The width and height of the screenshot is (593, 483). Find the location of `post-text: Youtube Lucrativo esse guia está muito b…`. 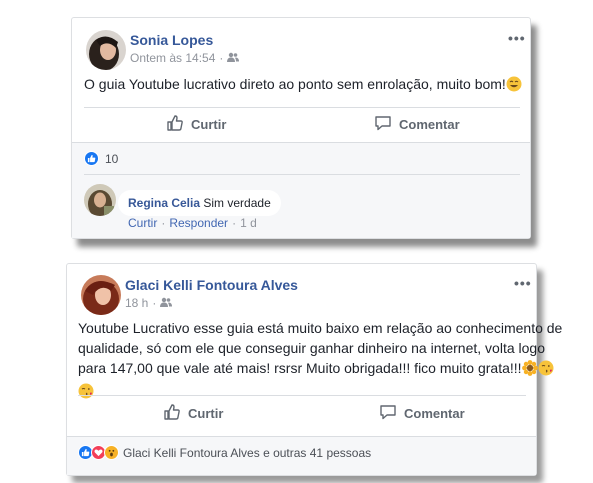

post-text: Youtube Lucrativo esse guia está muito b… is located at coordinates (320, 361).